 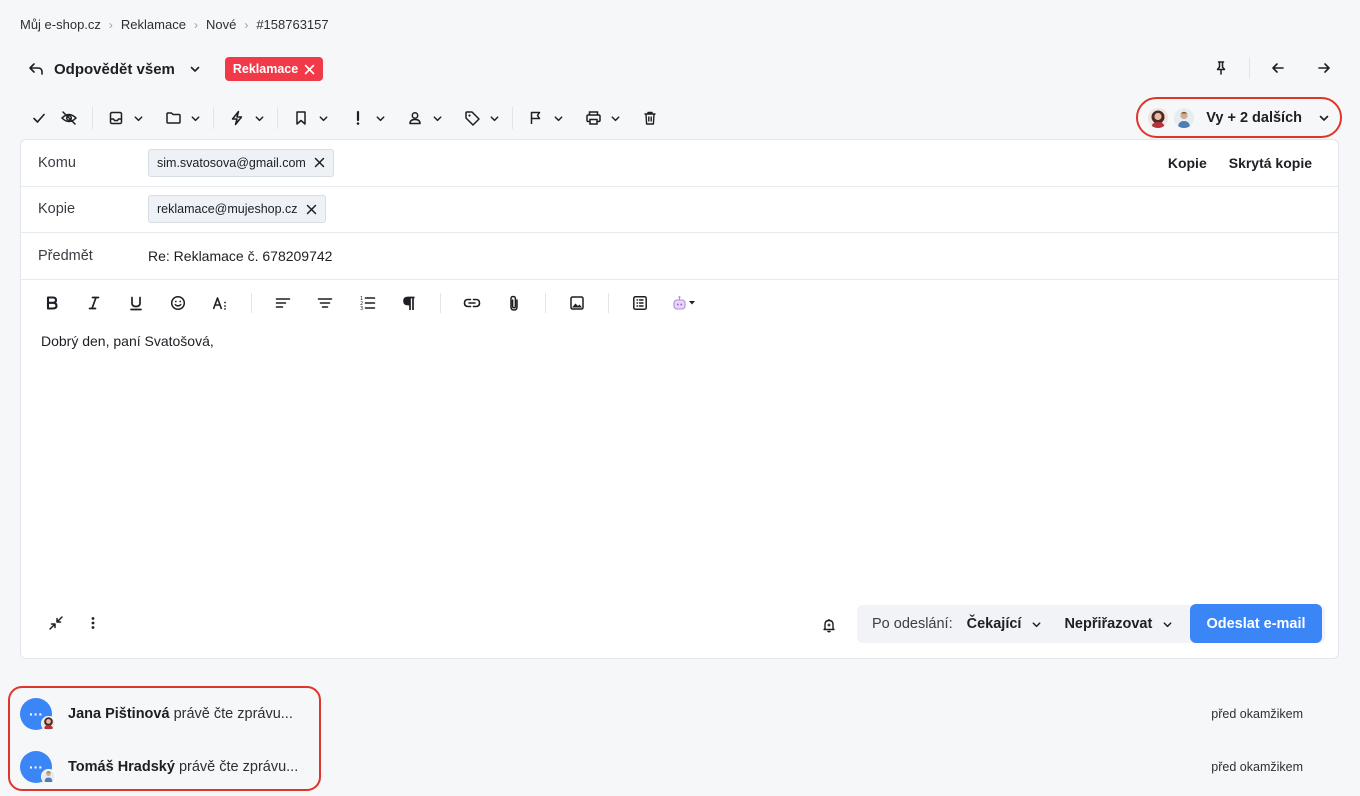 What do you see at coordinates (994, 624) in the screenshot?
I see `status-value: Čekající` at bounding box center [994, 624].